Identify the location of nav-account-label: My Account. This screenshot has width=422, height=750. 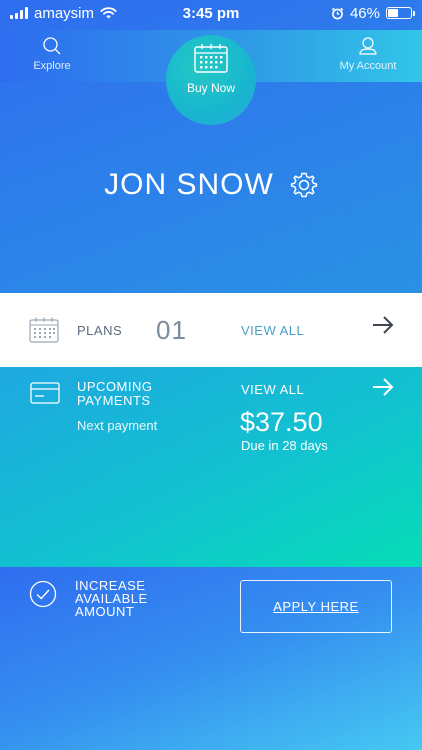
(368, 66).